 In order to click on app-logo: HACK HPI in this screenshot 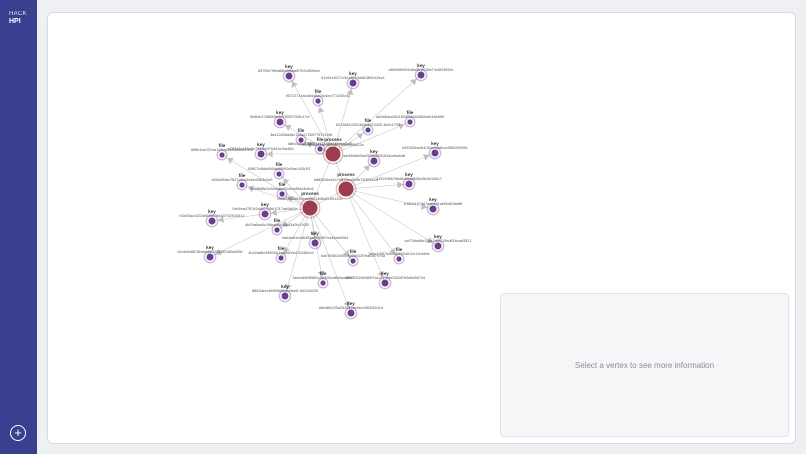, I will do `click(18, 18)`.